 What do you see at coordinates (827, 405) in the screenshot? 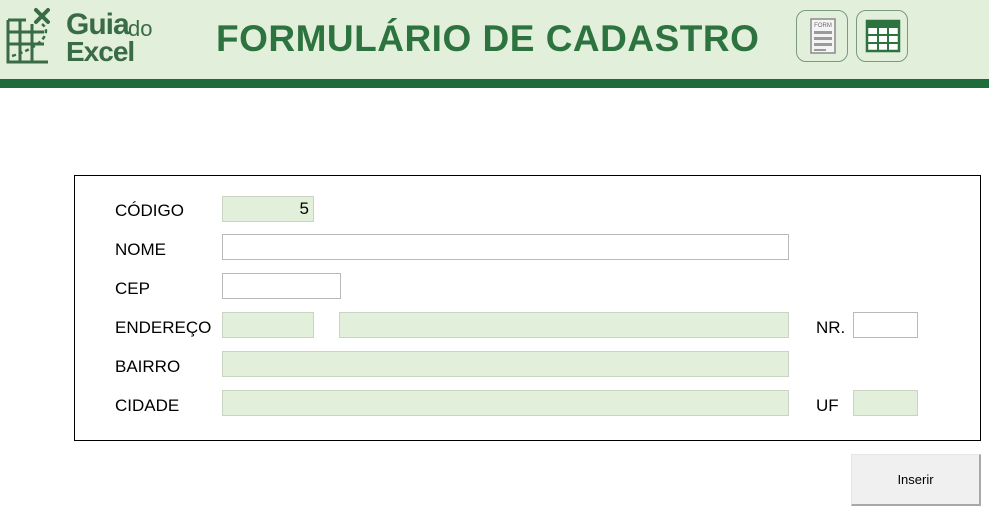
I see `uf-label: UF` at bounding box center [827, 405].